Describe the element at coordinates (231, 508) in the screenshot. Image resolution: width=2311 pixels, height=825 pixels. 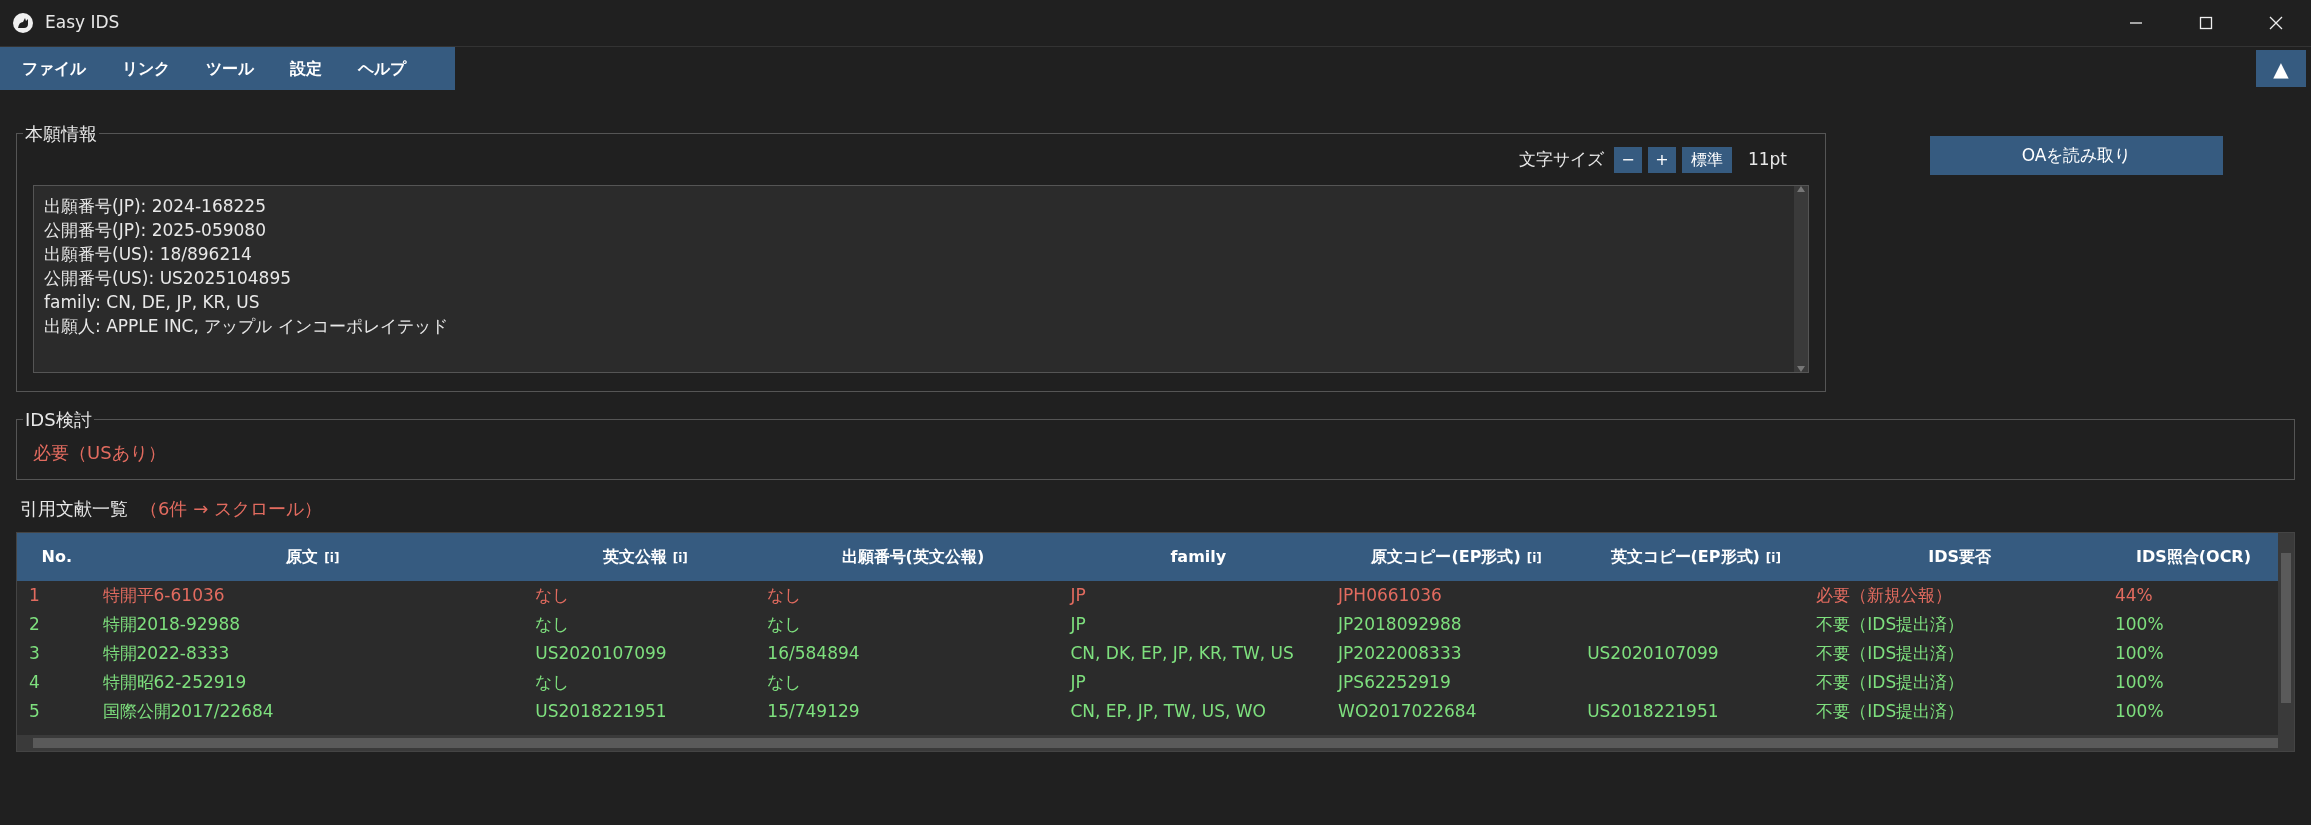
I see `citation-count-note: （6件 → スクロール）` at that location.